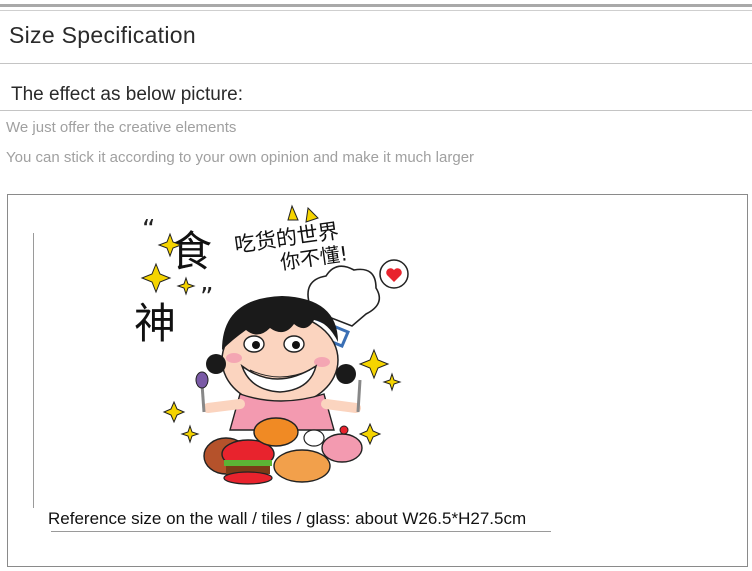 Image resolution: width=752 pixels, height=571 pixels. I want to click on arm-left, so click(224, 406).